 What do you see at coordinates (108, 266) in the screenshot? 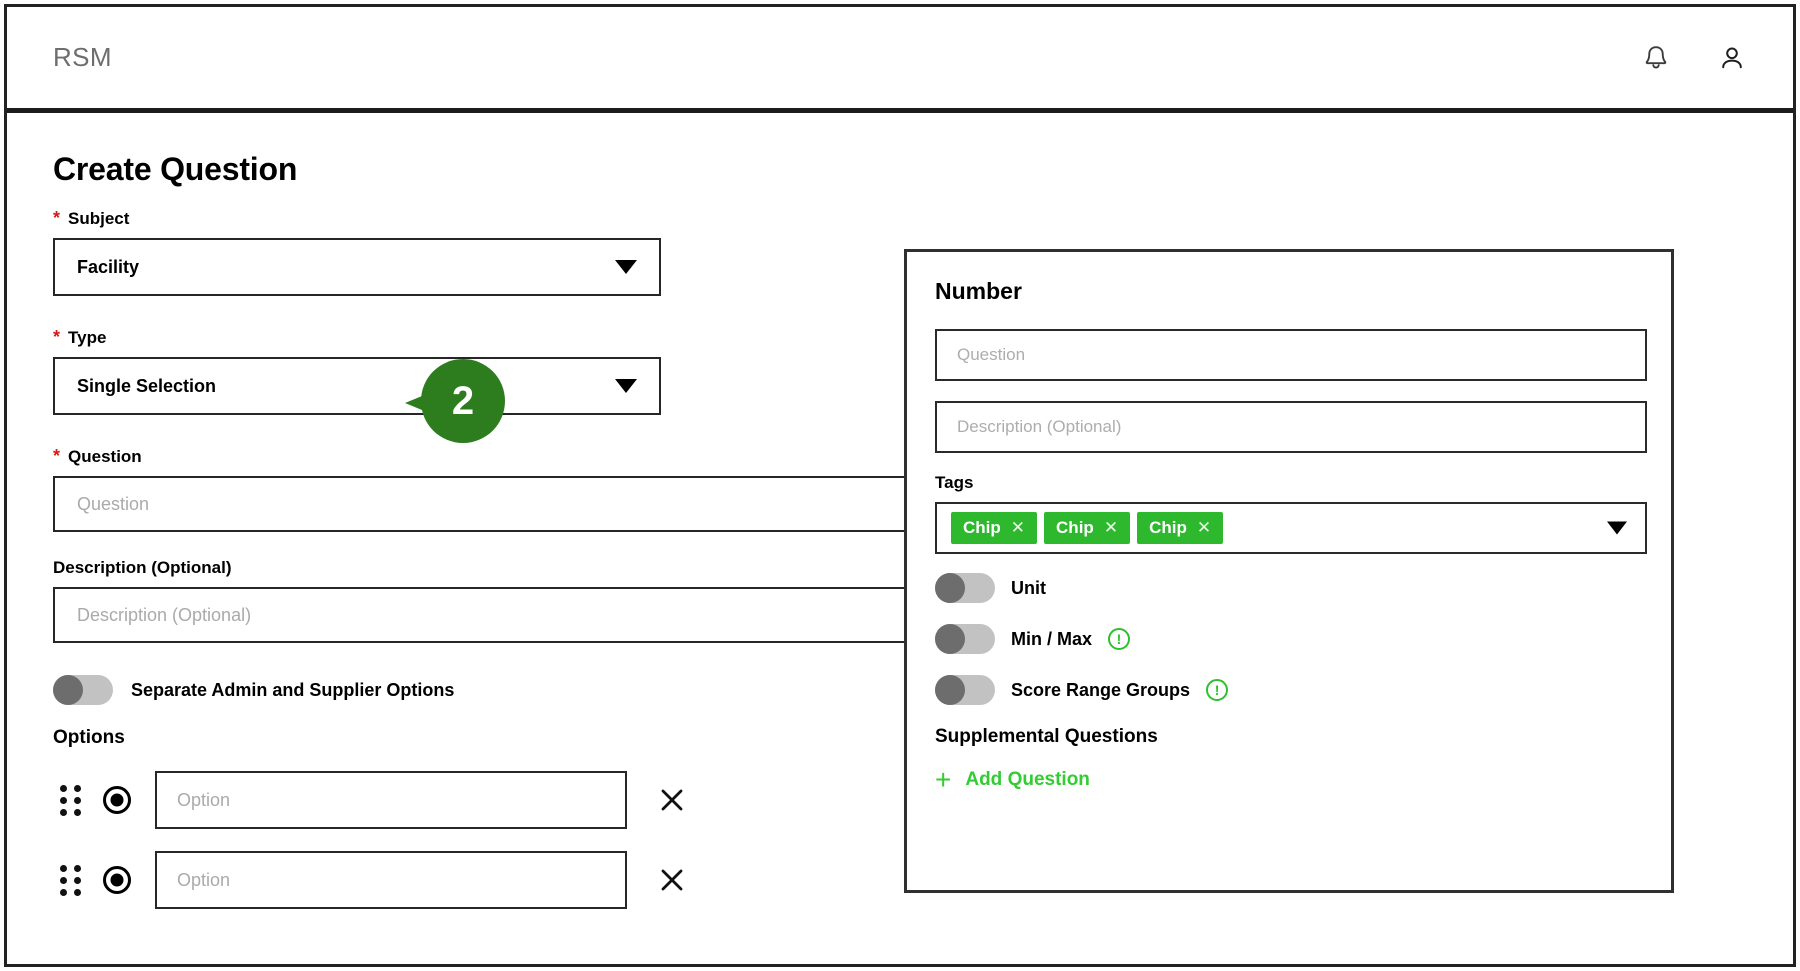
I see `subject-selected-value: Facility` at bounding box center [108, 266].